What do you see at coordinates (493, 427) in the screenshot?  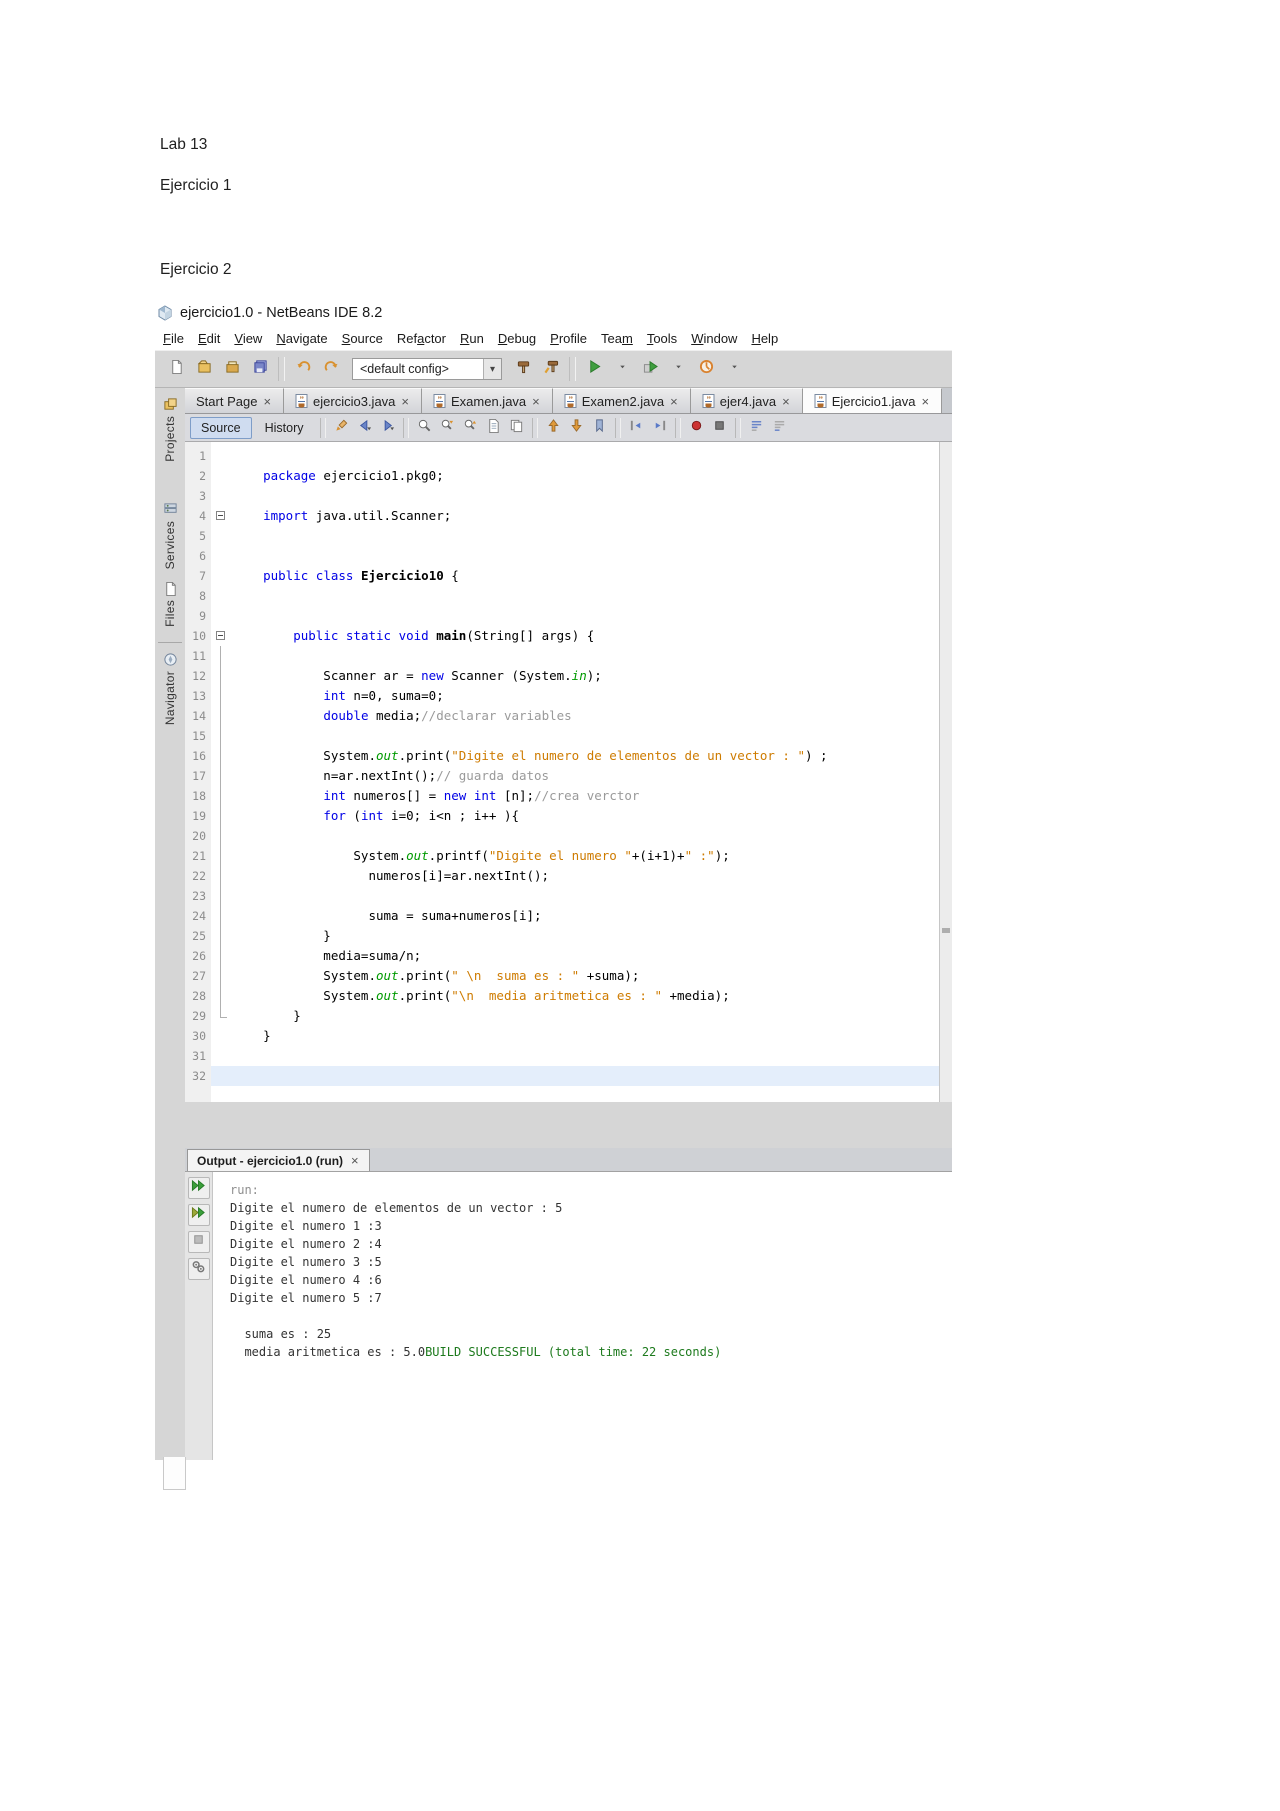 I see `select-in-projects-button` at bounding box center [493, 427].